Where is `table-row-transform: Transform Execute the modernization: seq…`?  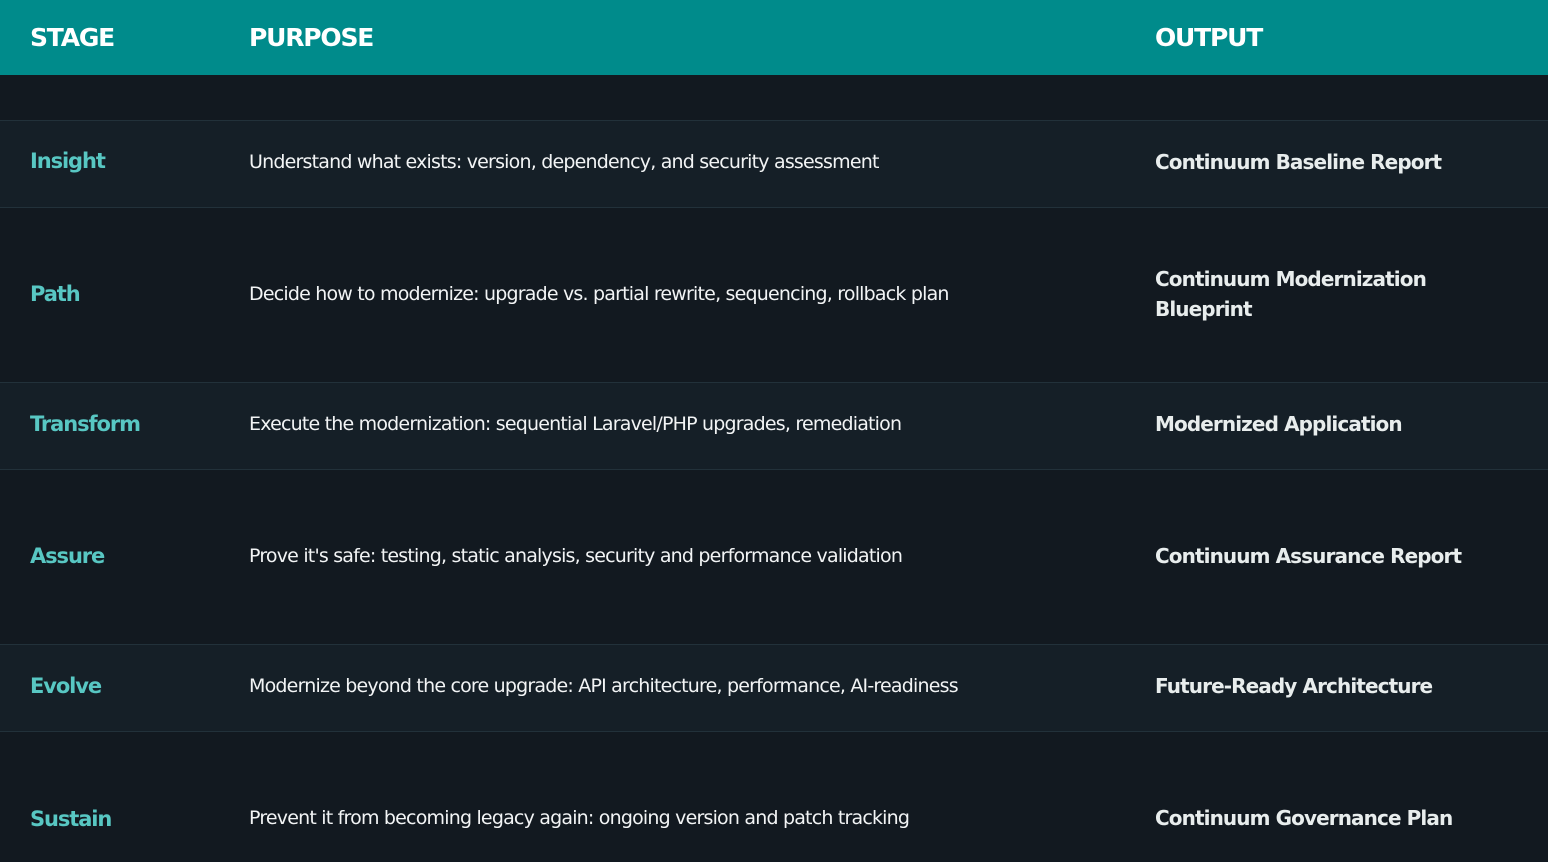
table-row-transform: Transform Execute the modernization: seq… is located at coordinates (774, 425).